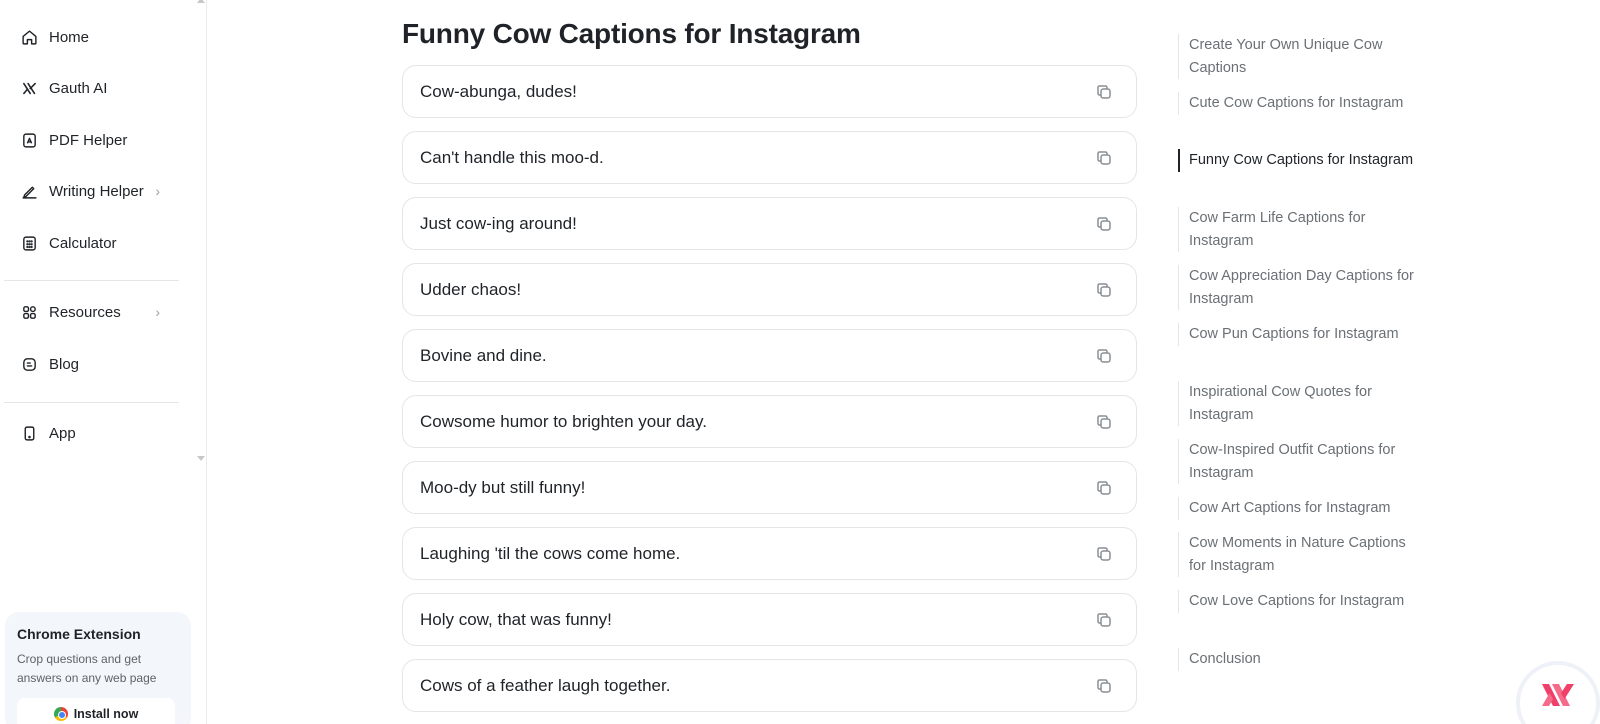  I want to click on toc-item: Cow Pun Captions for Instagram, so click(1298, 334).